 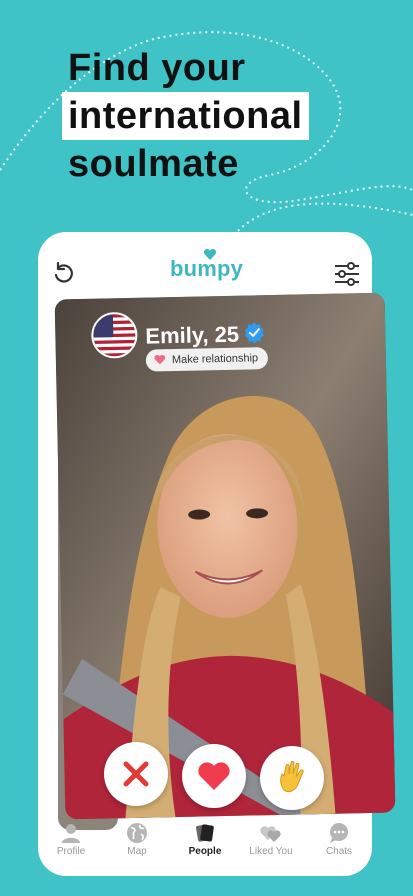 What do you see at coordinates (71, 851) in the screenshot?
I see `tab-profile-label: Profile` at bounding box center [71, 851].